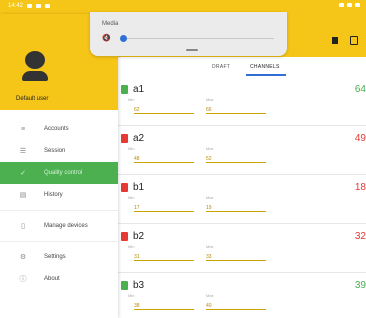  What do you see at coordinates (32, 99) in the screenshot?
I see `user-name: Default user` at bounding box center [32, 99].